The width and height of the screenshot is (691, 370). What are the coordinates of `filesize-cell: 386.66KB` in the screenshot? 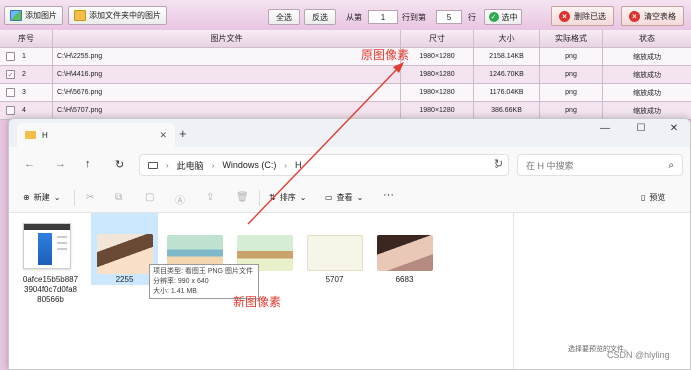 It's located at (507, 110).